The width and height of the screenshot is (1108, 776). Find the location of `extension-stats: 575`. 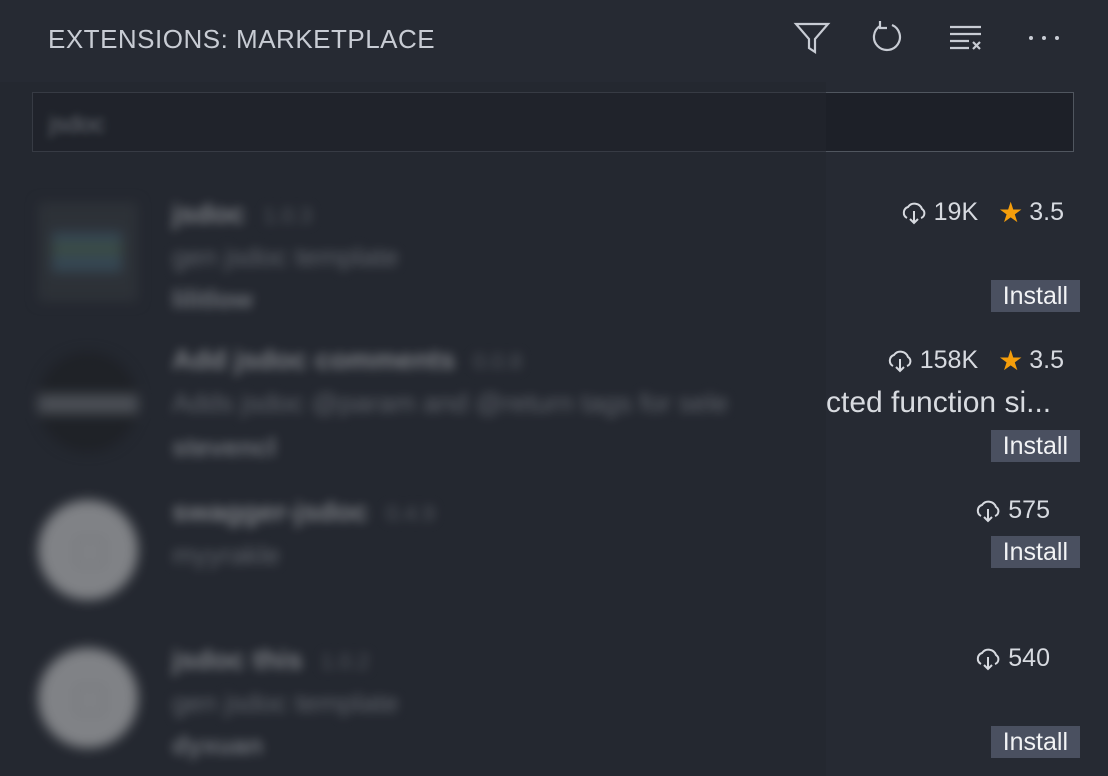

extension-stats: 575 is located at coordinates (1012, 510).